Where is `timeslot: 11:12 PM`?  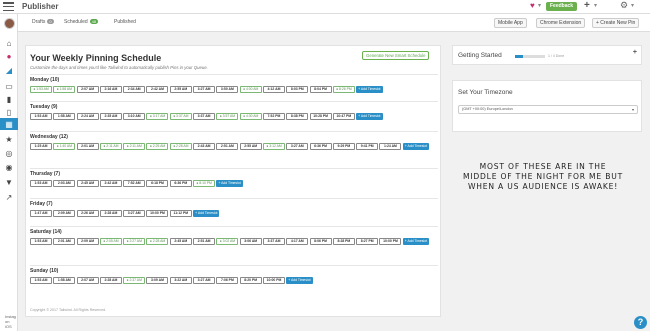
timeslot: 11:12 PM is located at coordinates (180, 213).